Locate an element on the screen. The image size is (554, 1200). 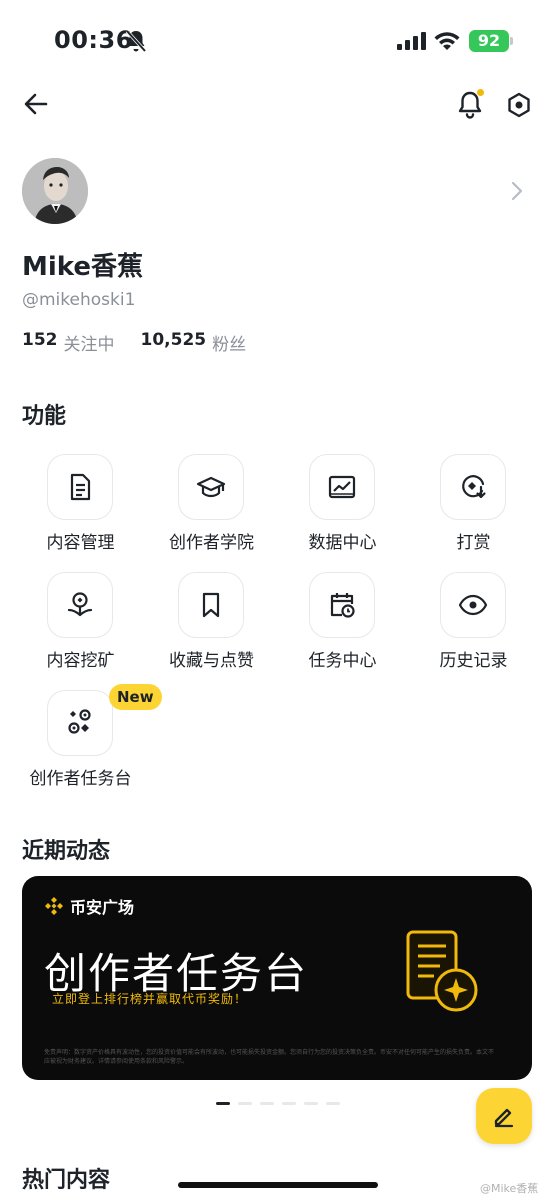
bookmark-icon is located at coordinates (211, 605).